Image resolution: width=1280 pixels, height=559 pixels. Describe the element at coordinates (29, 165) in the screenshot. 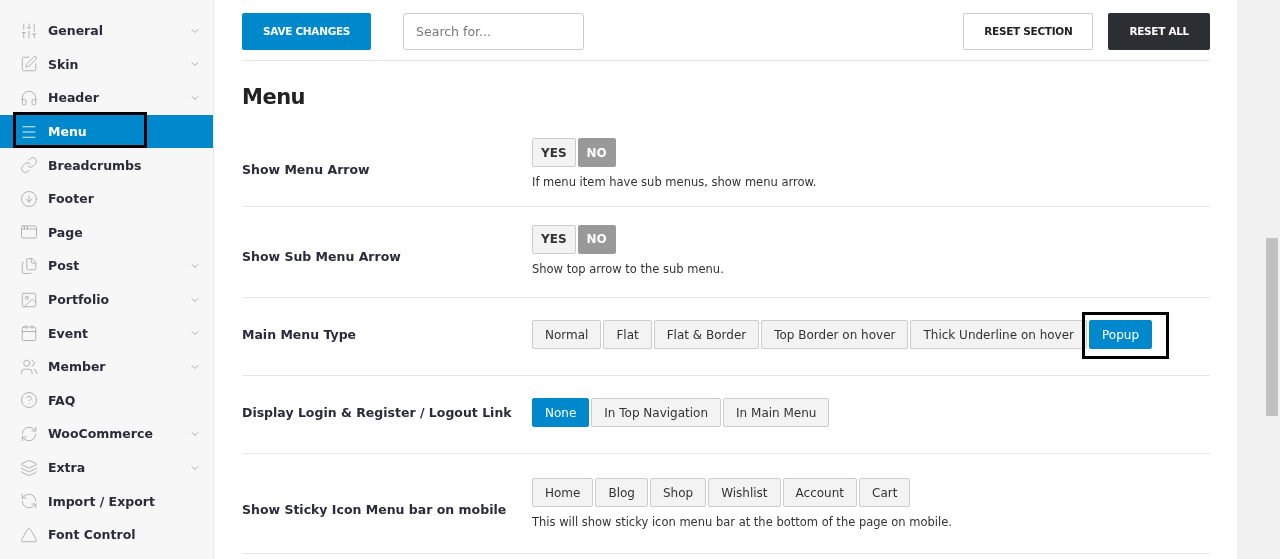

I see `link-icon` at that location.